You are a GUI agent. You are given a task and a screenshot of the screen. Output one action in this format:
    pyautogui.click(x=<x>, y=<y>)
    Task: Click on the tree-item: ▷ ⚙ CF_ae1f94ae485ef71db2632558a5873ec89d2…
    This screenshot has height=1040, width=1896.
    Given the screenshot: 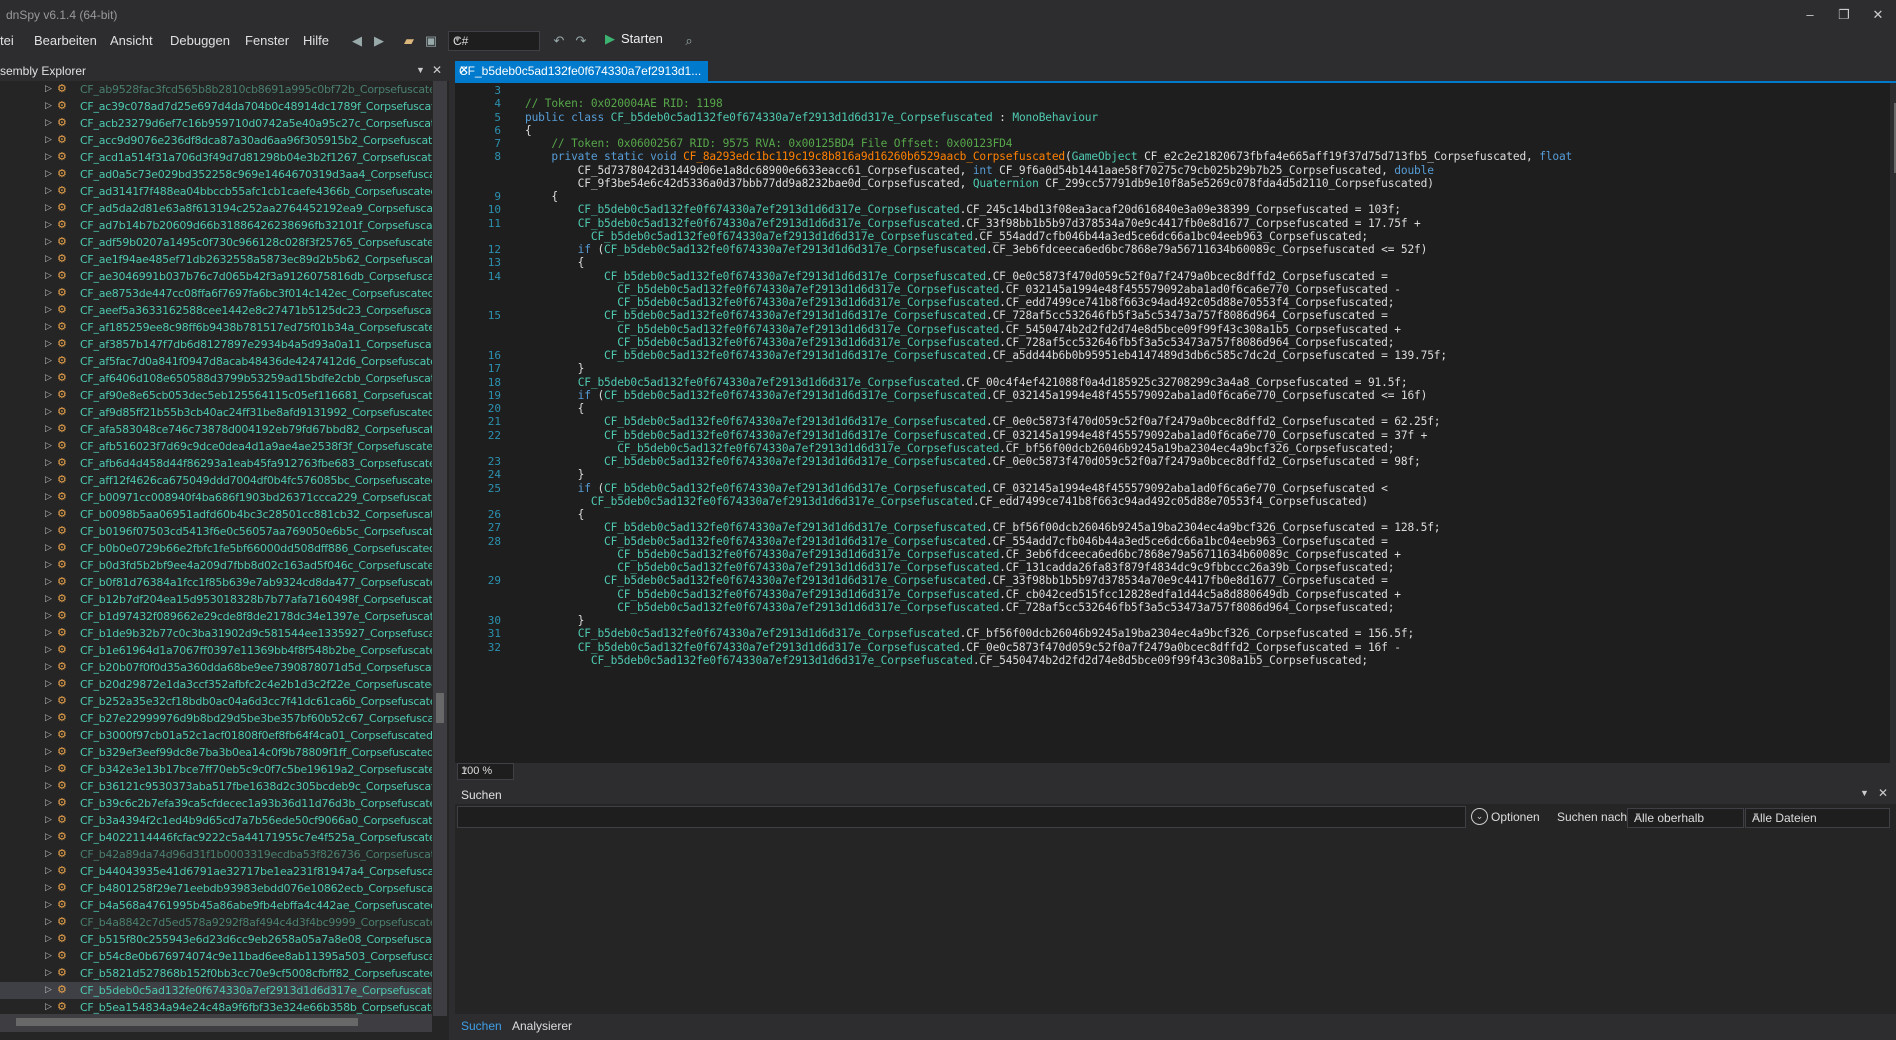 What is the action you would take?
    pyautogui.click(x=216, y=259)
    